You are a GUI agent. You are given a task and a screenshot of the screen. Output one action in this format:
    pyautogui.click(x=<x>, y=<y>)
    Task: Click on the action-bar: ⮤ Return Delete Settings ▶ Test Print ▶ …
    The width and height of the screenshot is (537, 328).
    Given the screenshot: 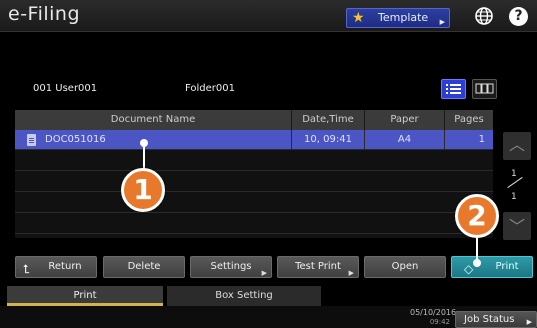 What is the action you would take?
    pyautogui.click(x=276, y=268)
    